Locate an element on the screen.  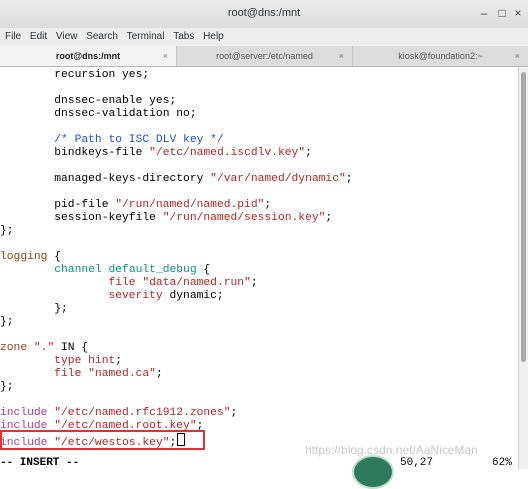
tab-label: root@dns:/mnt is located at coordinates (88, 56).